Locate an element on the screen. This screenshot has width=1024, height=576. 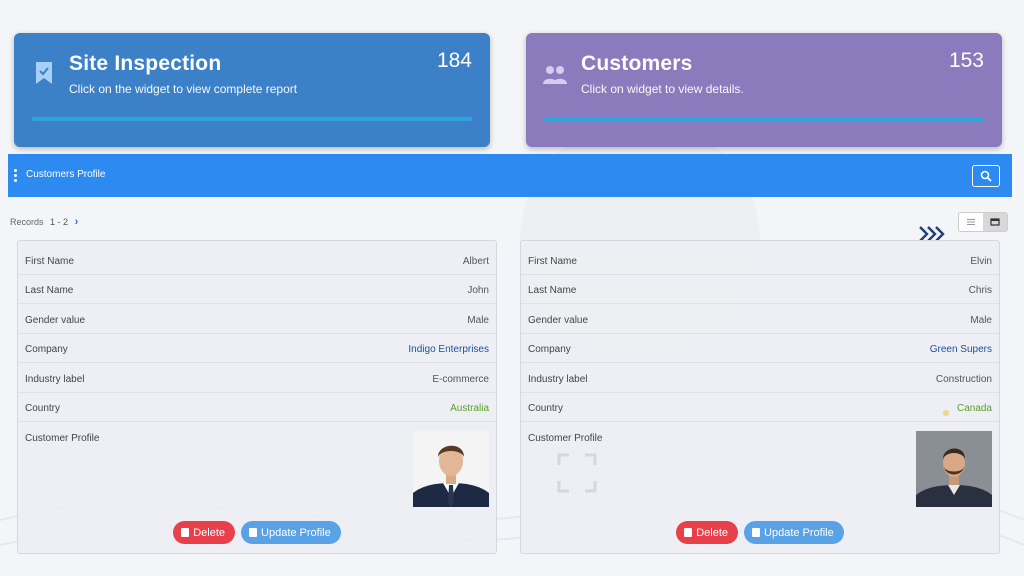
field-row: Country Australia is located at coordinates (257, 407).